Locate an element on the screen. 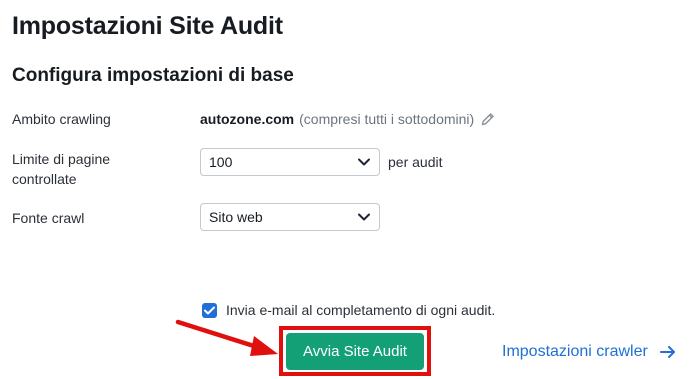  arrow-right-icon is located at coordinates (667, 352).